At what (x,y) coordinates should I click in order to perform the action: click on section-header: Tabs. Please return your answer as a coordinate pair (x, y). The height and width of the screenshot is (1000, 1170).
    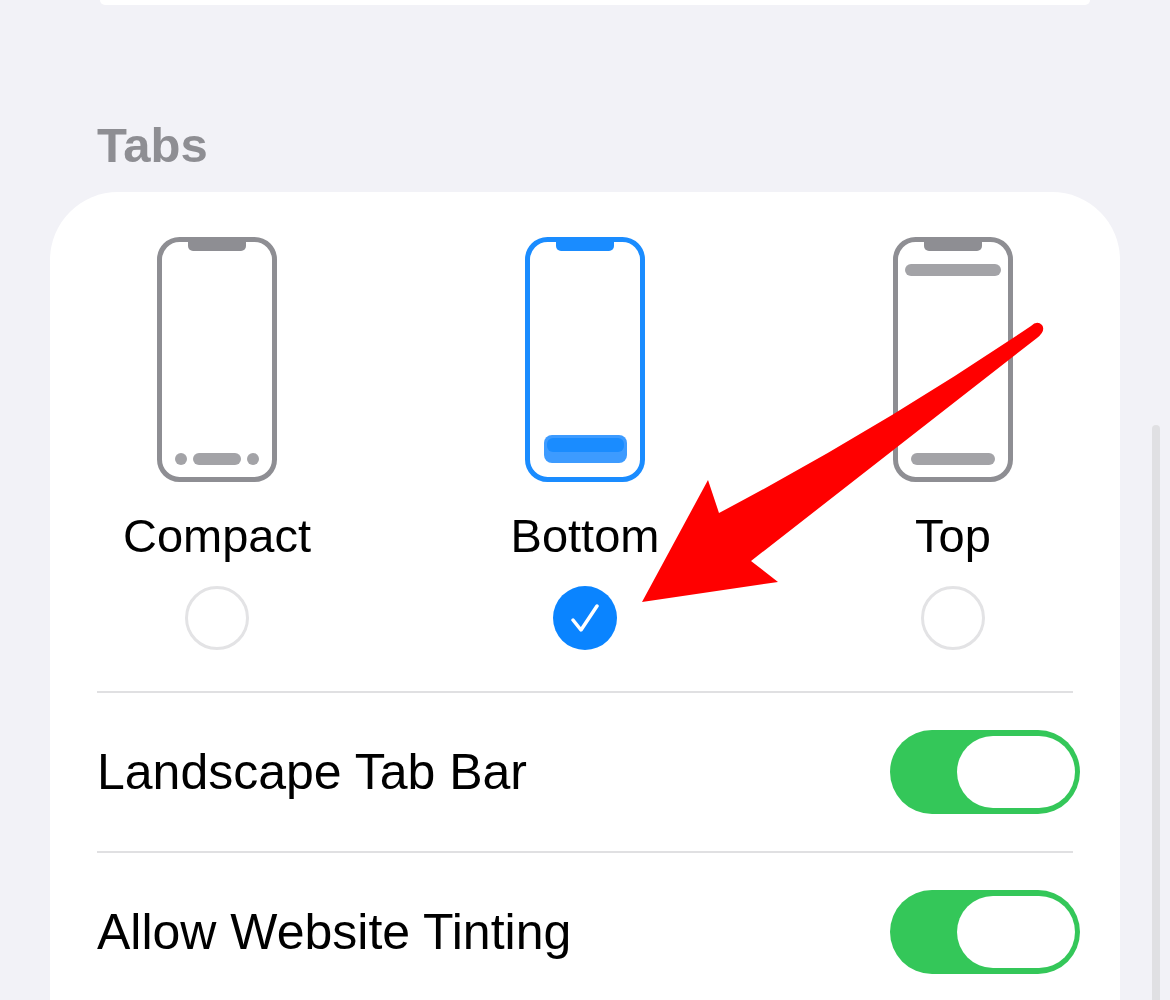
    Looking at the image, I should click on (152, 145).